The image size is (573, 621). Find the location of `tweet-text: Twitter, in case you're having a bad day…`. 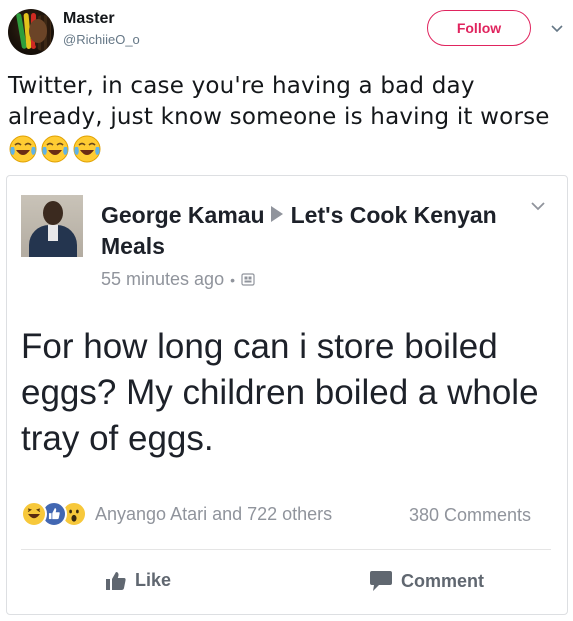

tweet-text: Twitter, in case you're having a bad day… is located at coordinates (279, 101).